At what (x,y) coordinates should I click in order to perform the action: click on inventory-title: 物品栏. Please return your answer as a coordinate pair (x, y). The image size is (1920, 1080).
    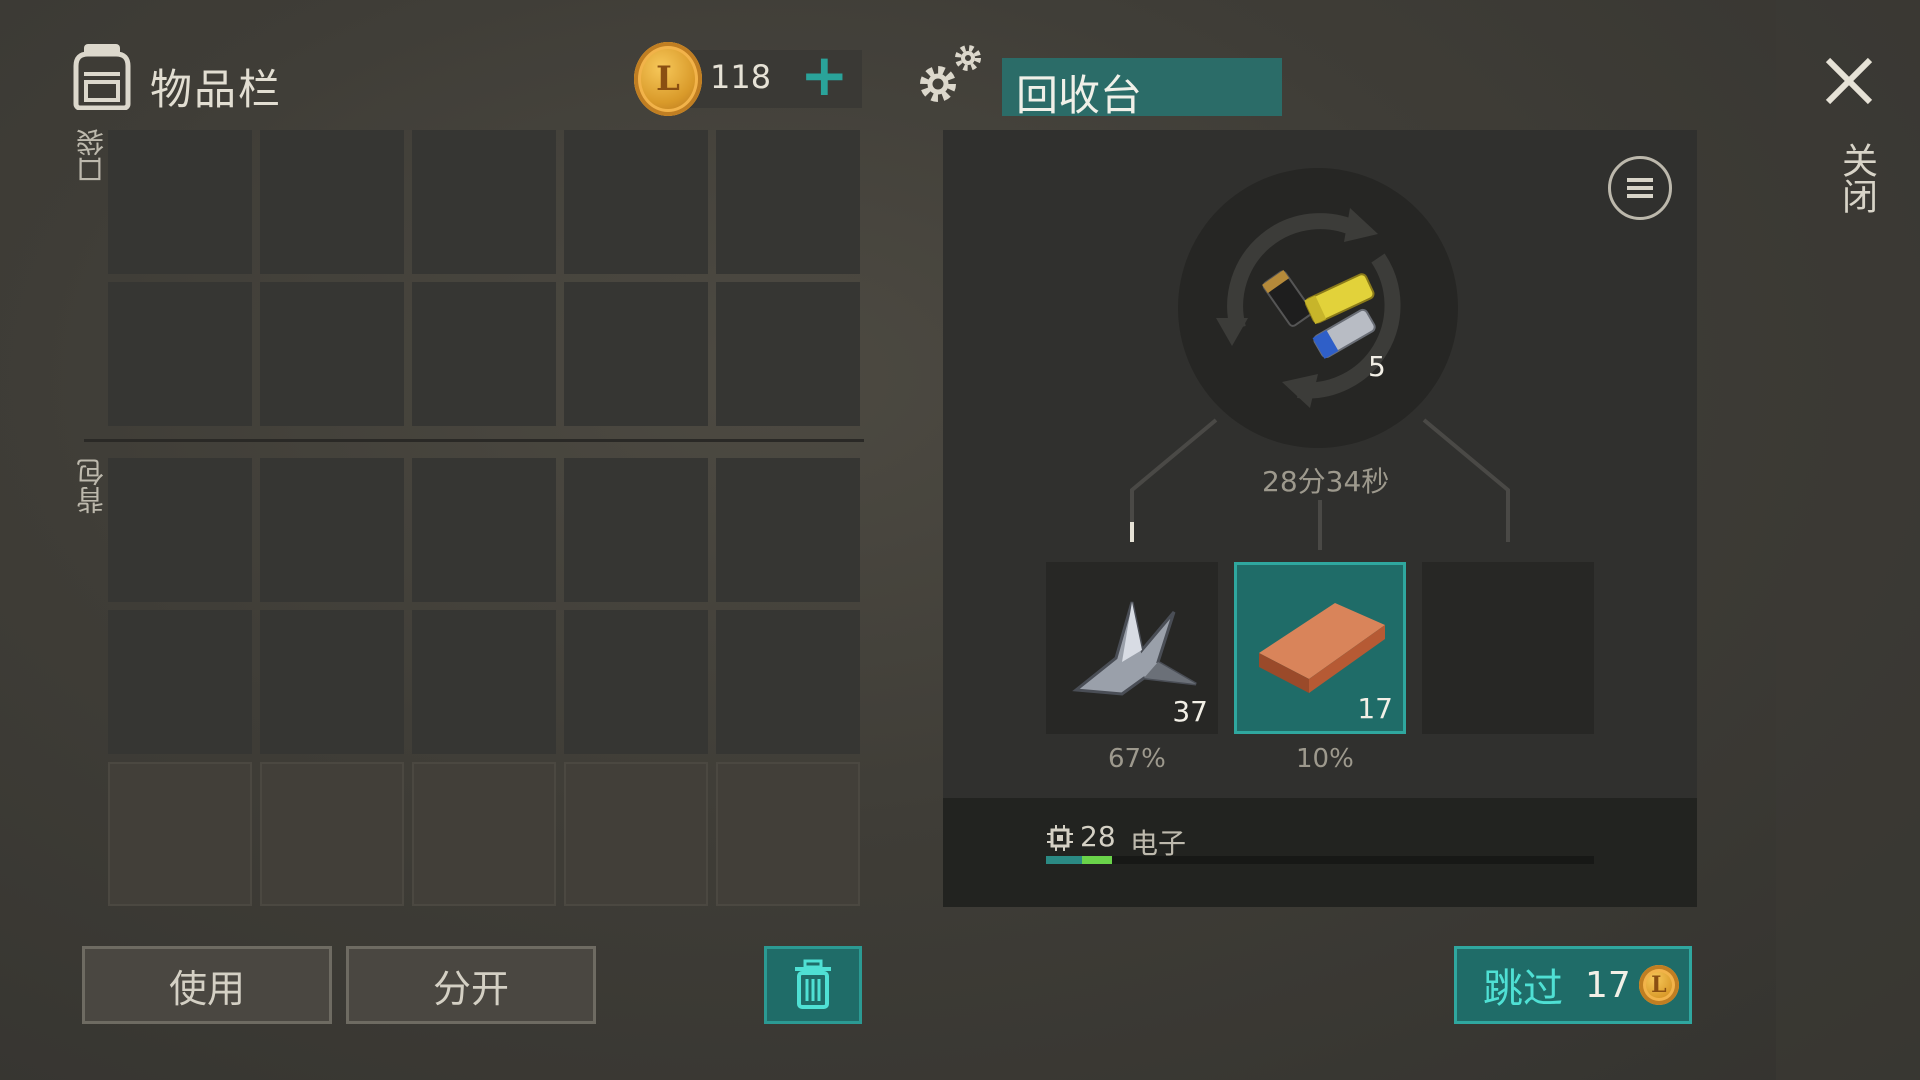
    Looking at the image, I should click on (216, 89).